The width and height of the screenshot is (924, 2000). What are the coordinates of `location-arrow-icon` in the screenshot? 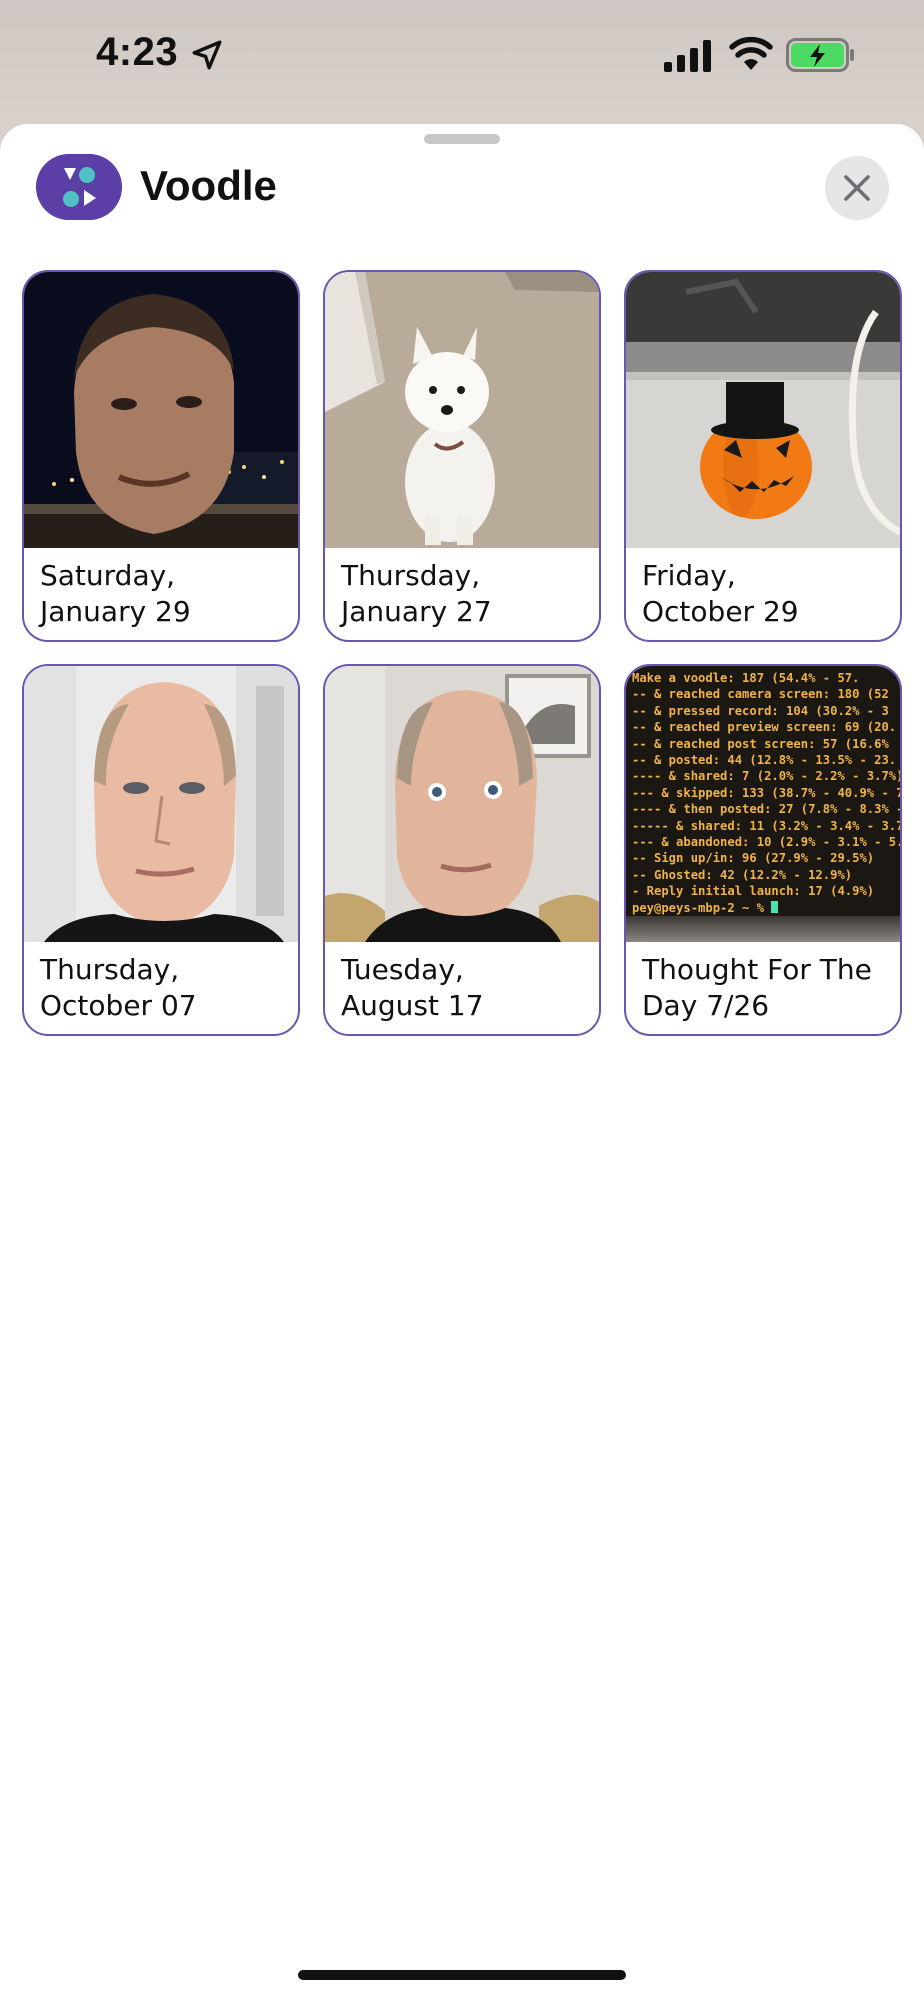 It's located at (207, 55).